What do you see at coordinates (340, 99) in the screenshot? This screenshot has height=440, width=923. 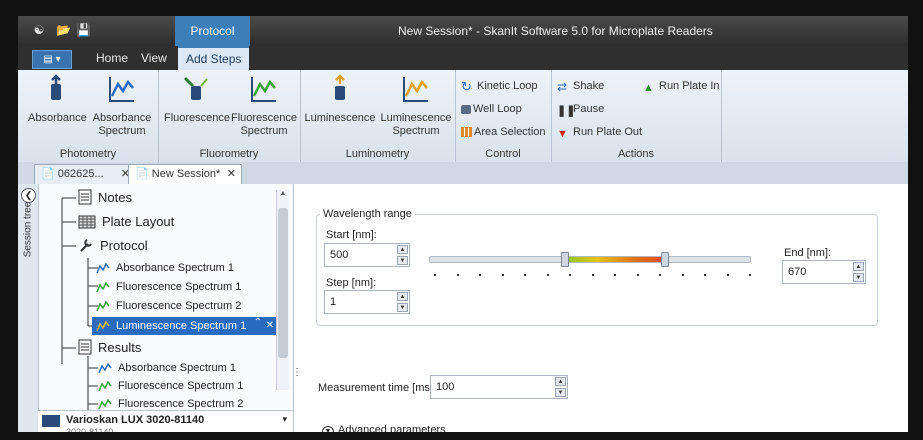 I see `luminescence-button: Luminescence` at bounding box center [340, 99].